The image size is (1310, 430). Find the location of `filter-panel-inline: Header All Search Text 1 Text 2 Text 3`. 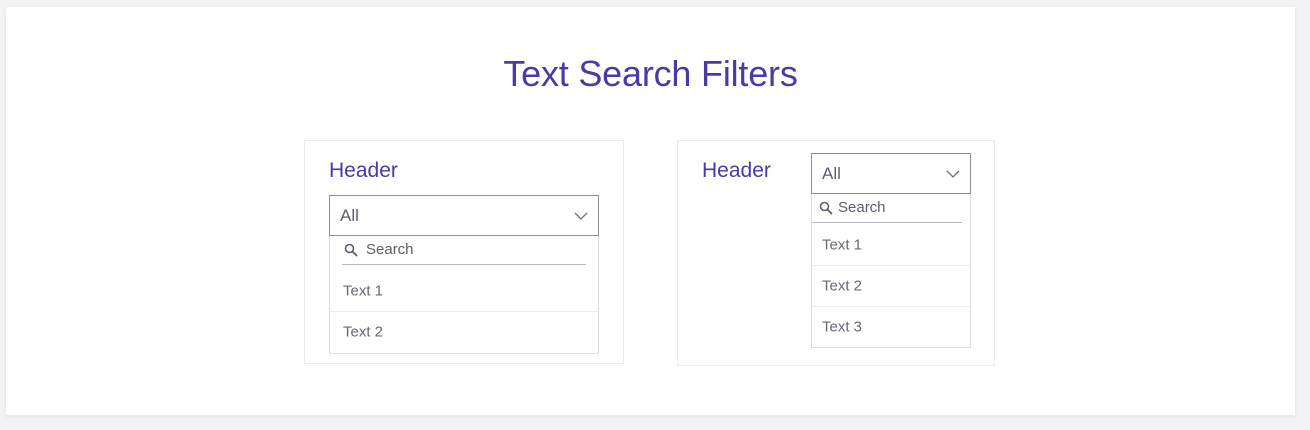

filter-panel-inline: Header All Search Text 1 Text 2 Text 3 is located at coordinates (836, 253).